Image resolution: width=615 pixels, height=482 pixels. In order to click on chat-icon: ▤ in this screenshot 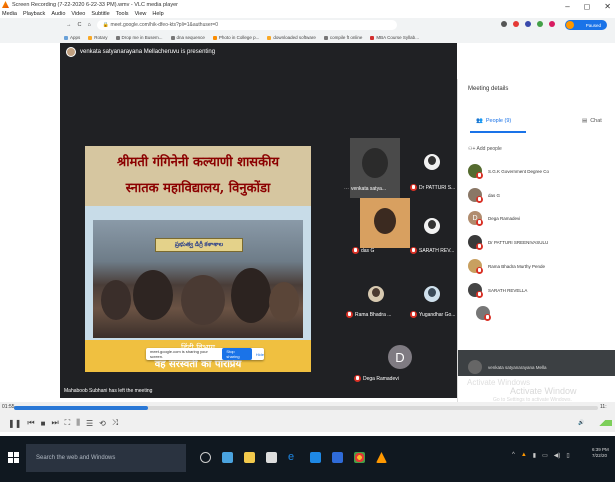, I will do `click(585, 121)`.